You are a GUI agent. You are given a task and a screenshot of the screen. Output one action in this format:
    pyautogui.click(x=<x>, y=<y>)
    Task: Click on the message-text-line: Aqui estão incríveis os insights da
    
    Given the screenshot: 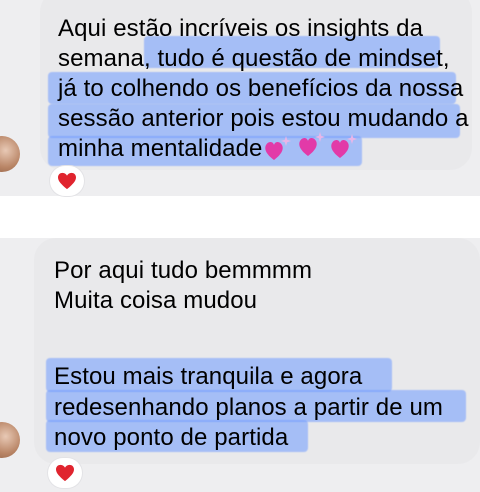 What is the action you would take?
    pyautogui.click(x=241, y=28)
    